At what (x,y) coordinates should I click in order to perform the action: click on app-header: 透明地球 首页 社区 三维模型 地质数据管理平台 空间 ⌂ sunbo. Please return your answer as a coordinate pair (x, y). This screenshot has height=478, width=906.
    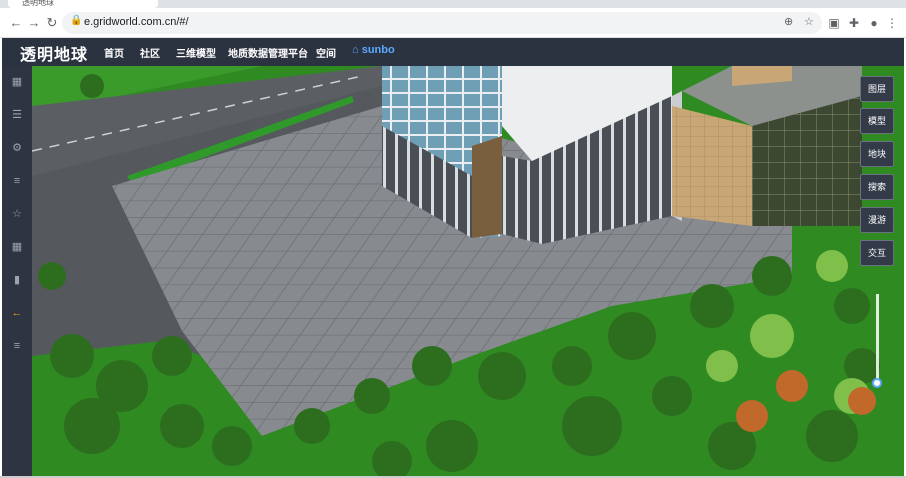
    Looking at the image, I should click on (453, 52).